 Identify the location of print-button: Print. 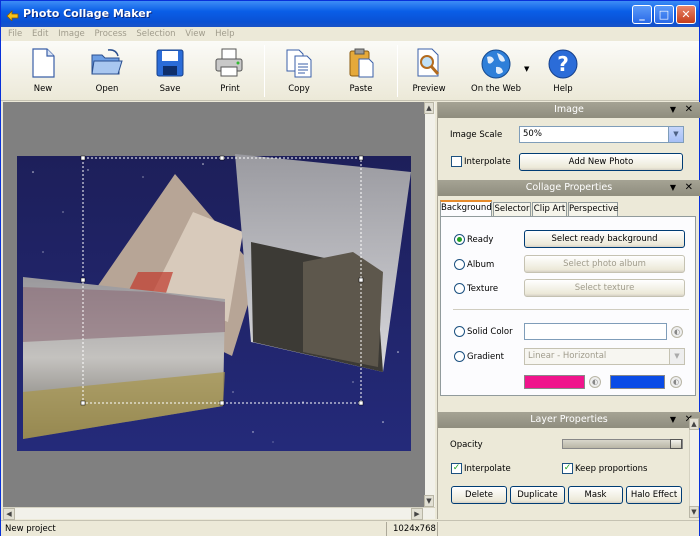
(230, 71).